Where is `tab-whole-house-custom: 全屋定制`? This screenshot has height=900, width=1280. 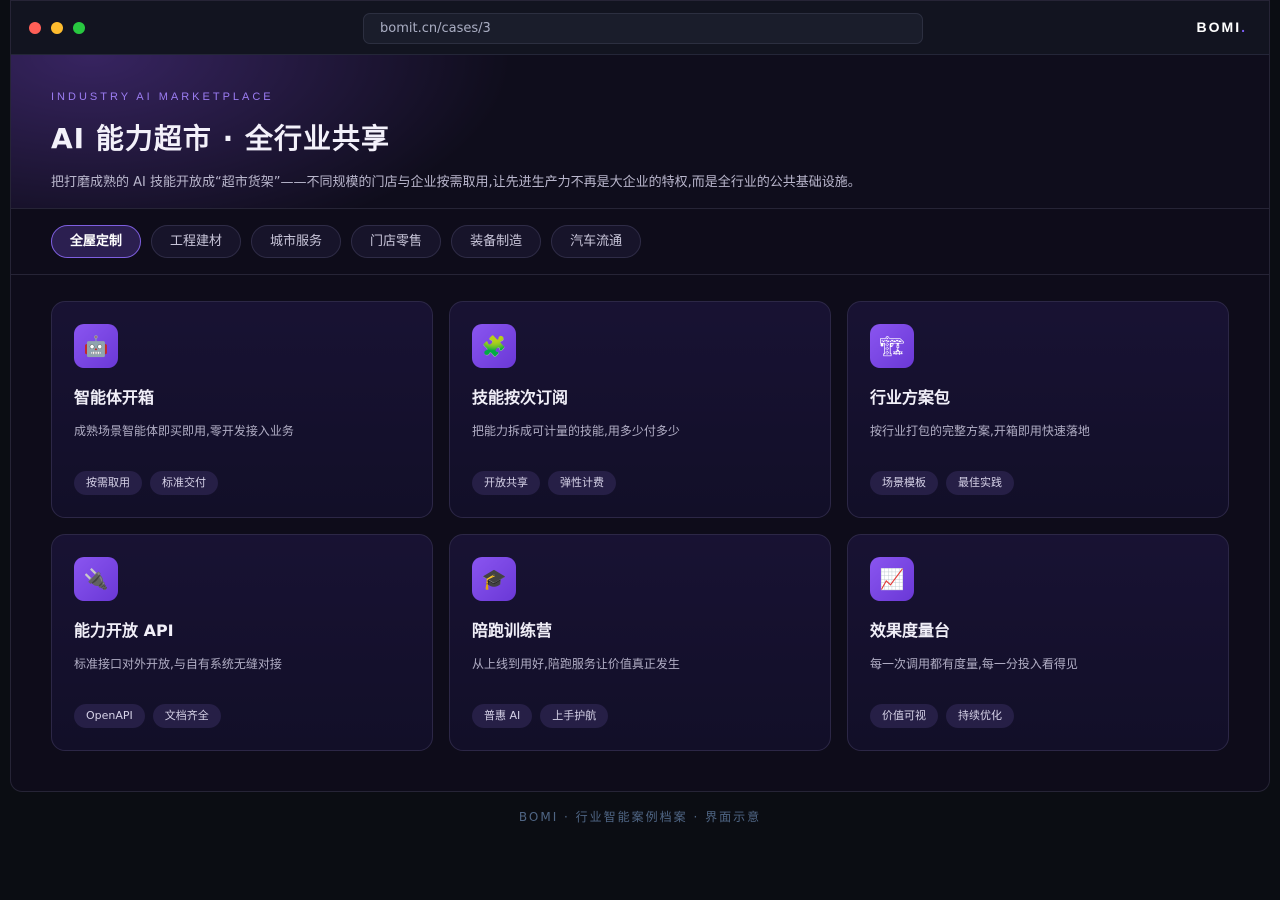 tab-whole-house-custom: 全屋定制 is located at coordinates (96, 241).